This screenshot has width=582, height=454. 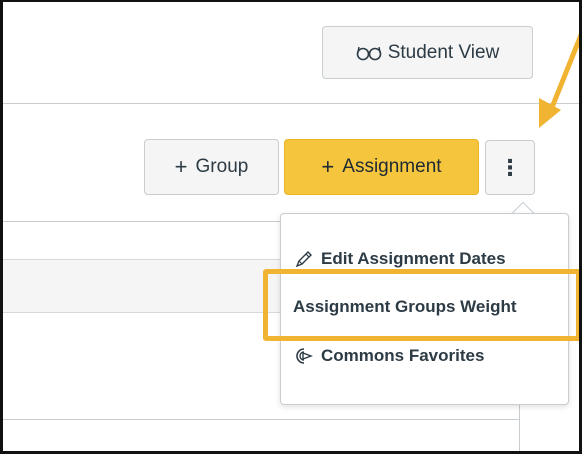 What do you see at coordinates (304, 259) in the screenshot?
I see `pencil-icon` at bounding box center [304, 259].